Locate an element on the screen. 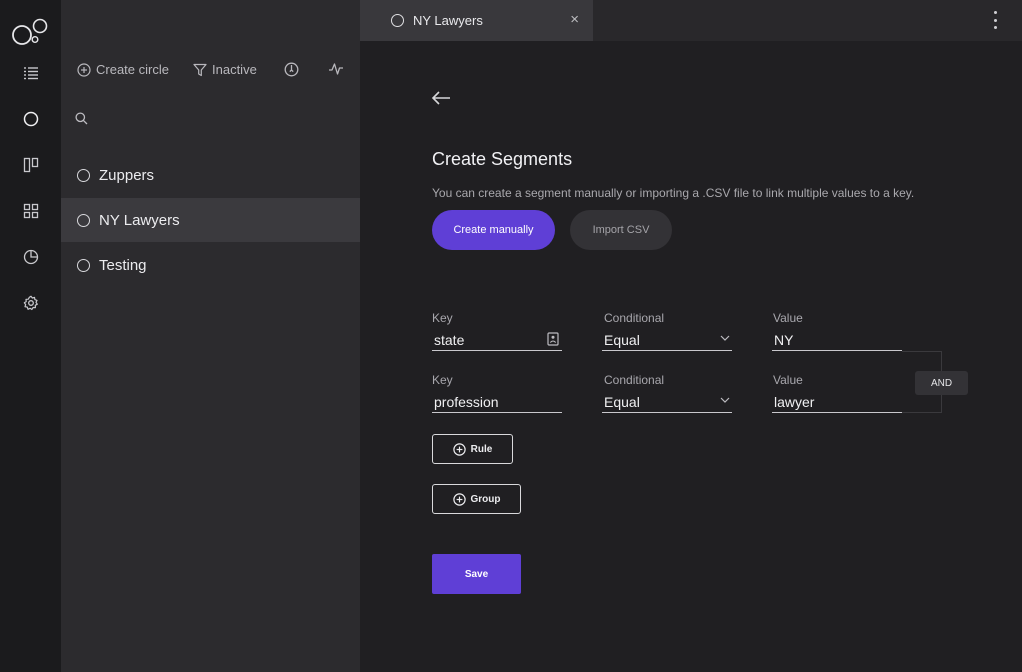 The image size is (1022, 672). timer-button is located at coordinates (291, 69).